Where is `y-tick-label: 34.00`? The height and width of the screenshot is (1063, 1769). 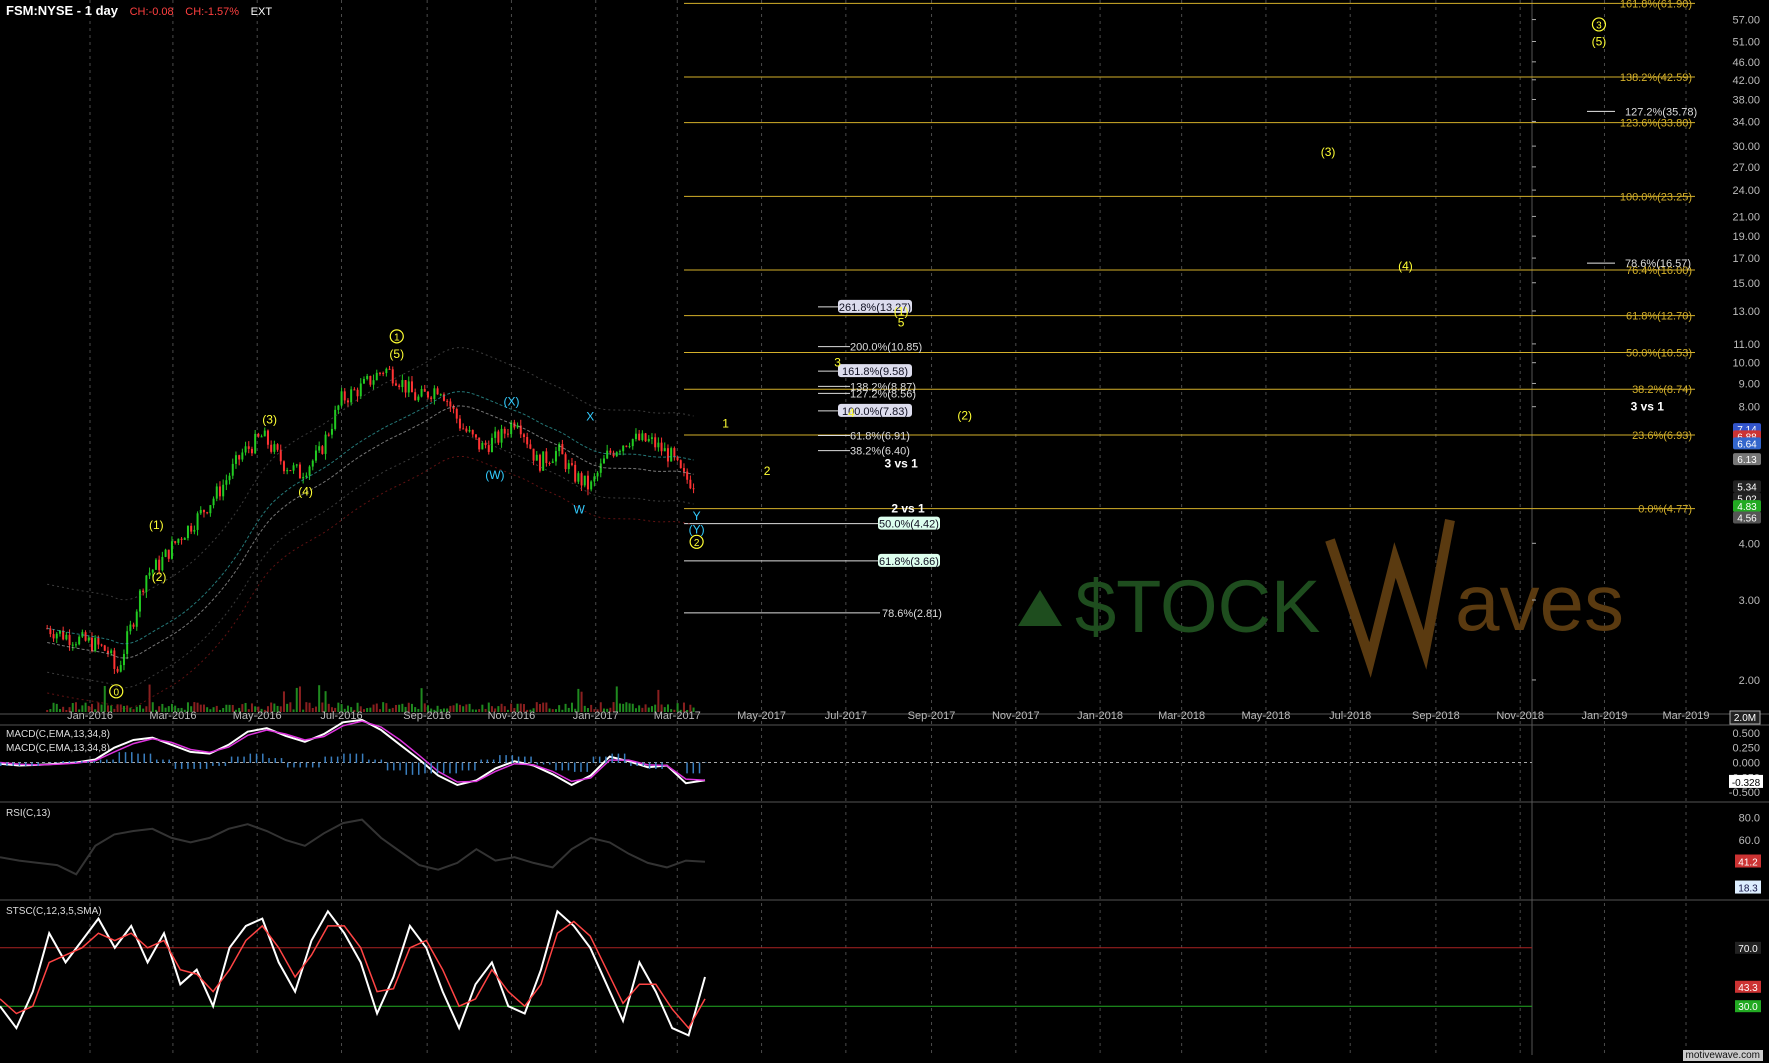
y-tick-label: 34.00 is located at coordinates (1746, 122).